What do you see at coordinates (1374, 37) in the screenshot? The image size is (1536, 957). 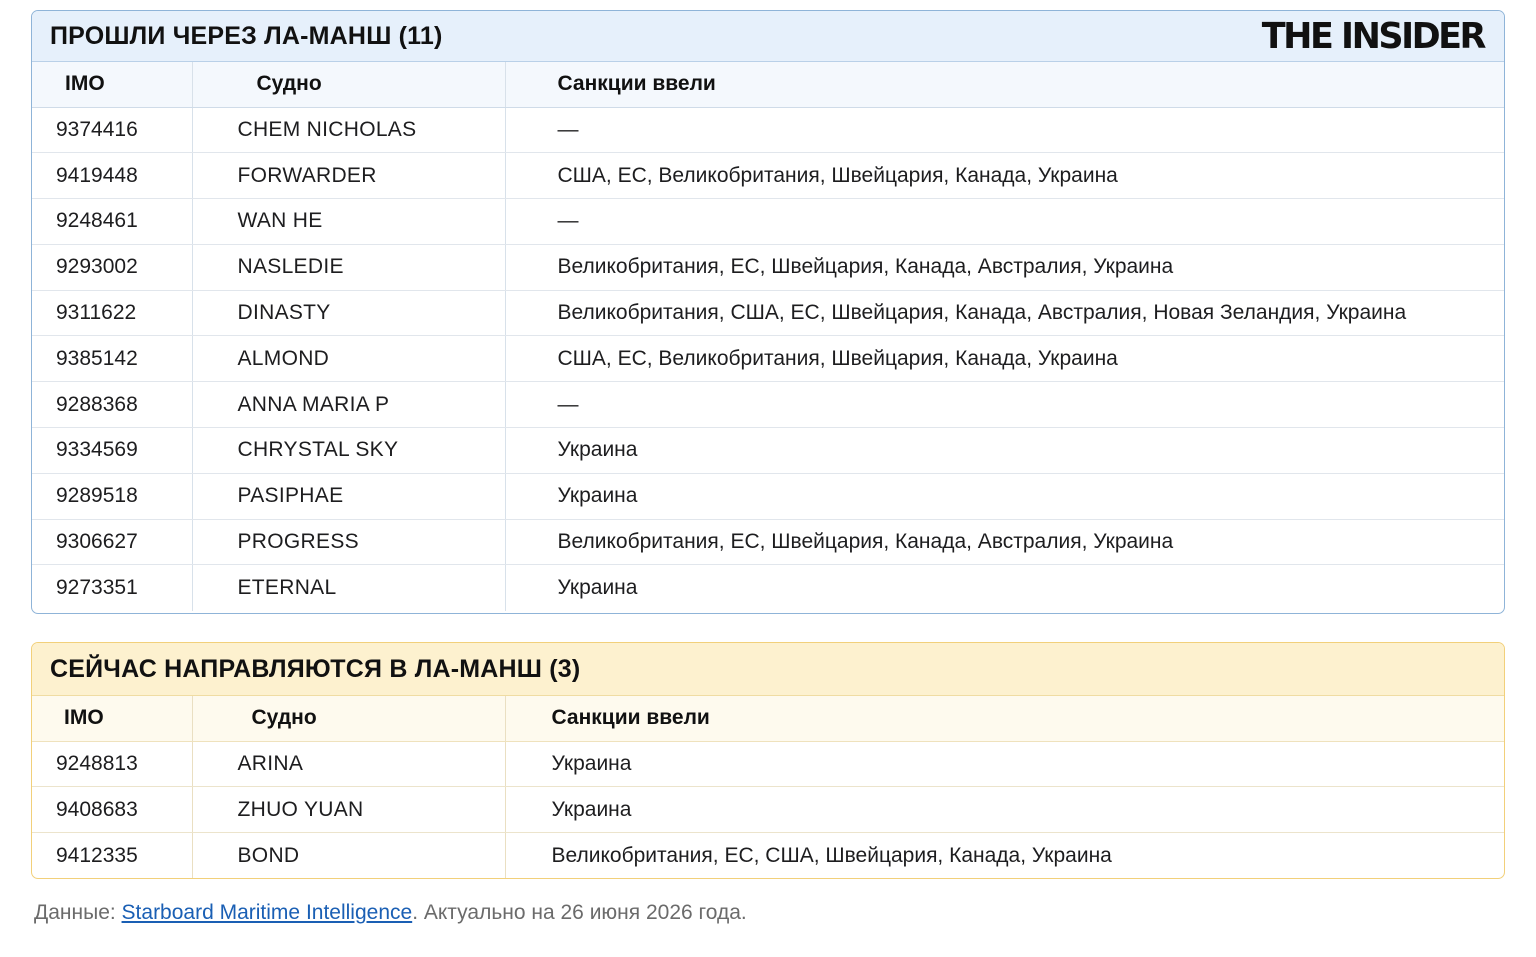 I see `the-insider-logo: THE INSIDER` at bounding box center [1374, 37].